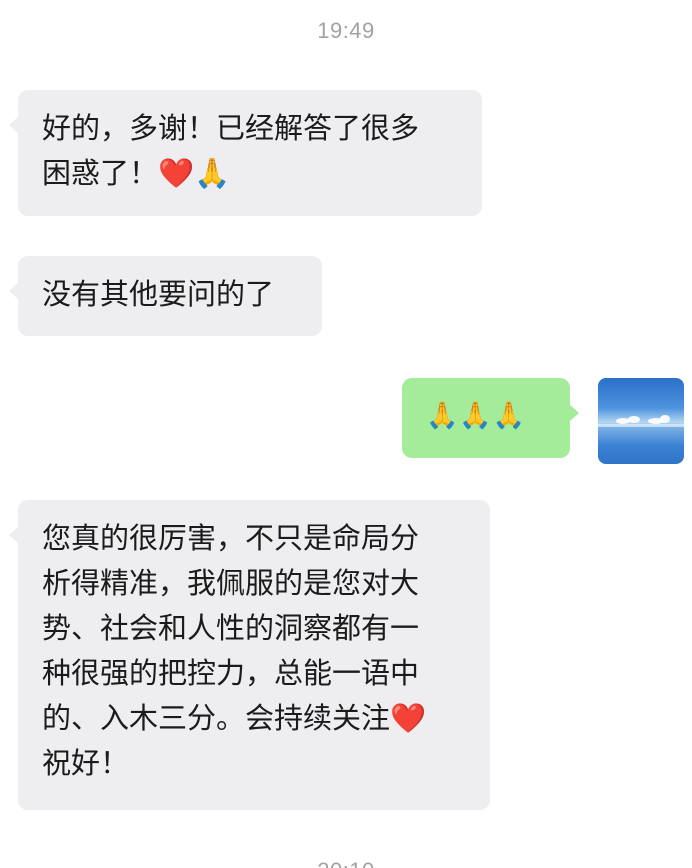 The width and height of the screenshot is (692, 868). What do you see at coordinates (346, 863) in the screenshot?
I see `timestamp: 20:10` at bounding box center [346, 863].